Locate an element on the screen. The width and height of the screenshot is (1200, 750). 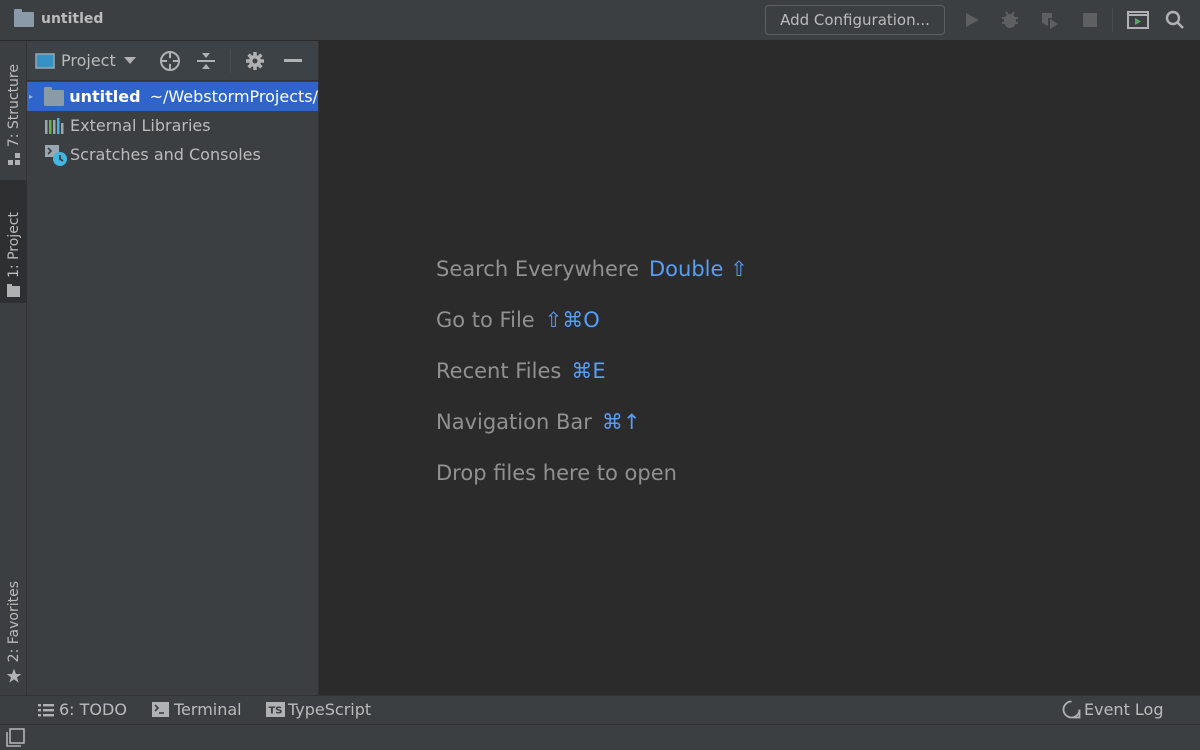
hint-label: Recent Files is located at coordinates (499, 371).